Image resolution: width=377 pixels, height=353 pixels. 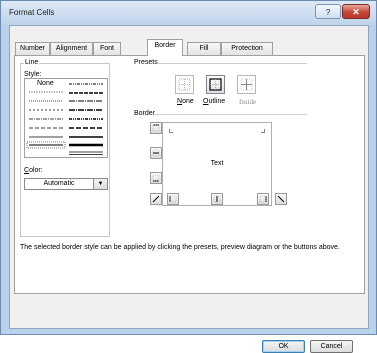 I want to click on border-bottom-icon, so click(x=156, y=178).